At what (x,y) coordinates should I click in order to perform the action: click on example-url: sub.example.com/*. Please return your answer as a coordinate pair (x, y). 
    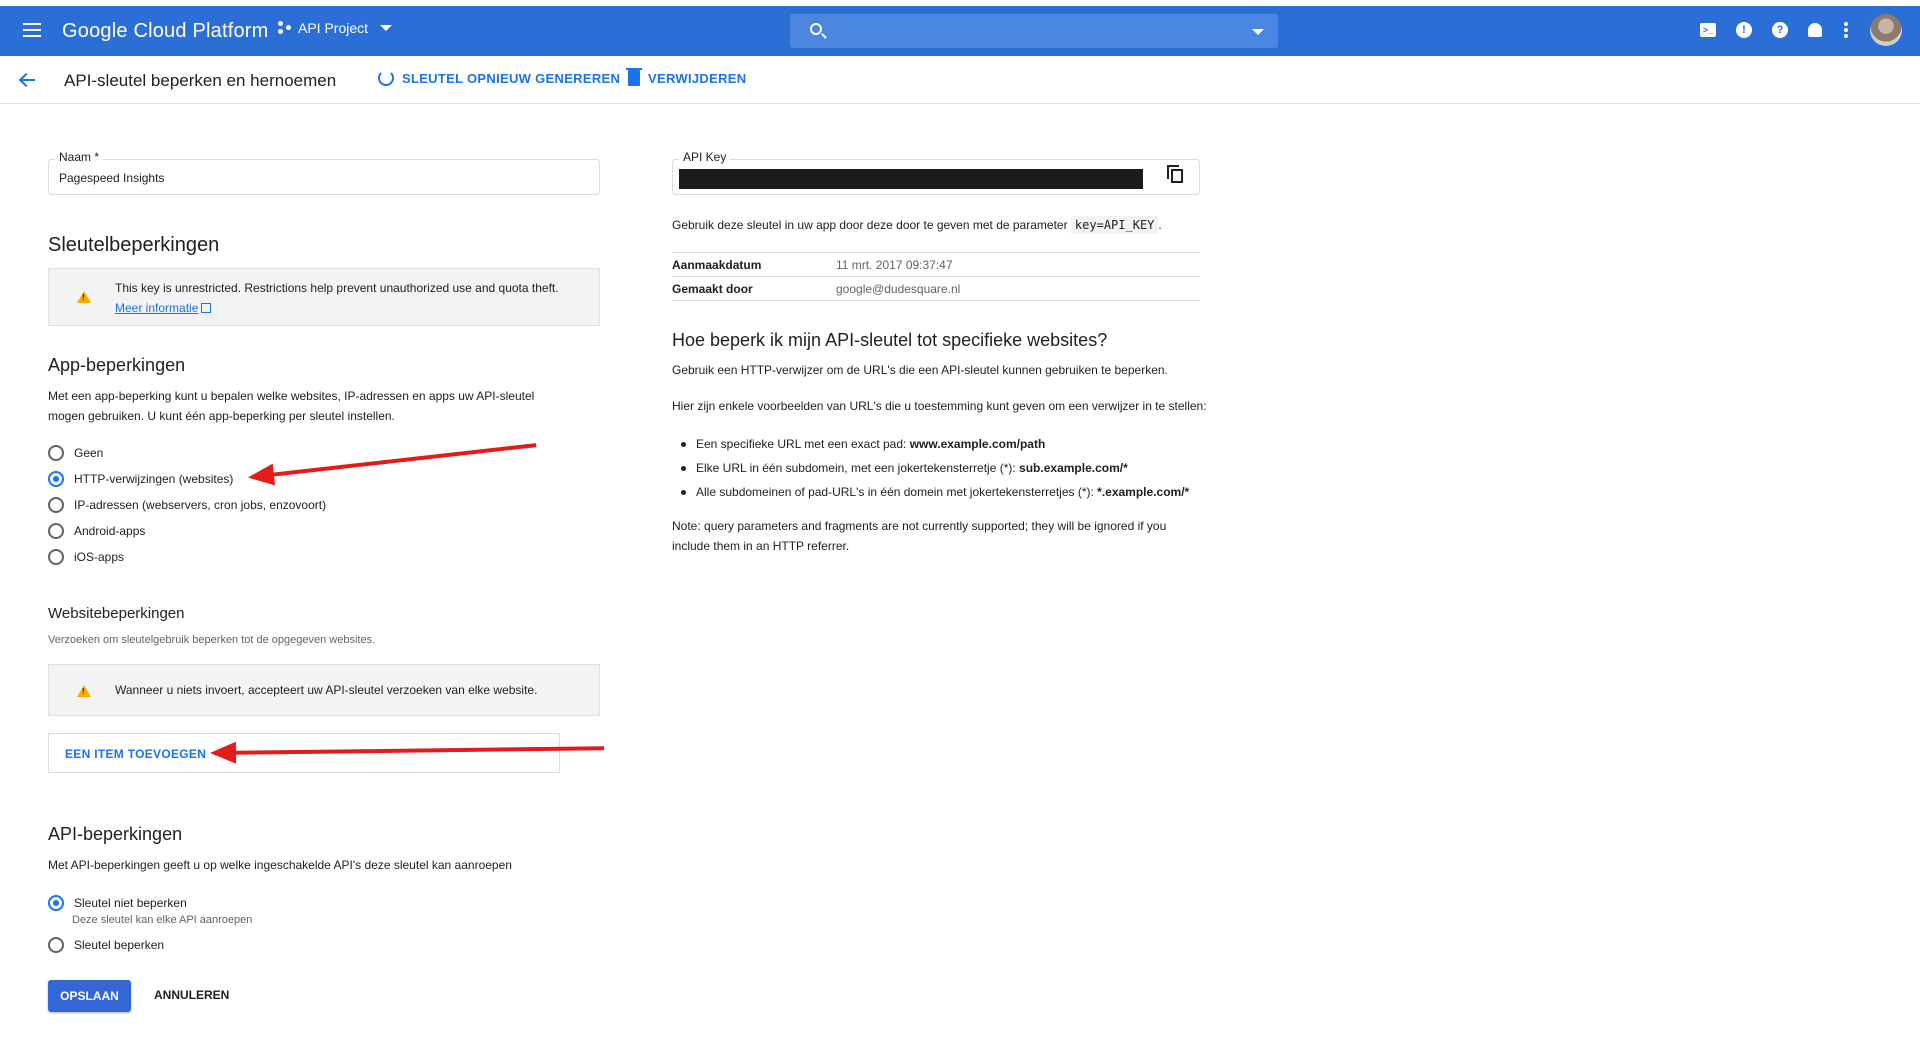
    Looking at the image, I should click on (1073, 468).